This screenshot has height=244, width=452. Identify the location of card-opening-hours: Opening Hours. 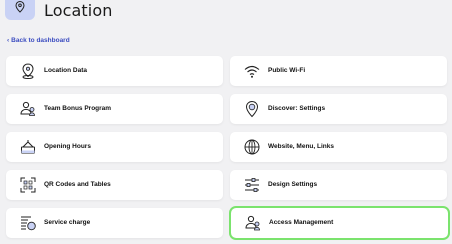
(114, 147).